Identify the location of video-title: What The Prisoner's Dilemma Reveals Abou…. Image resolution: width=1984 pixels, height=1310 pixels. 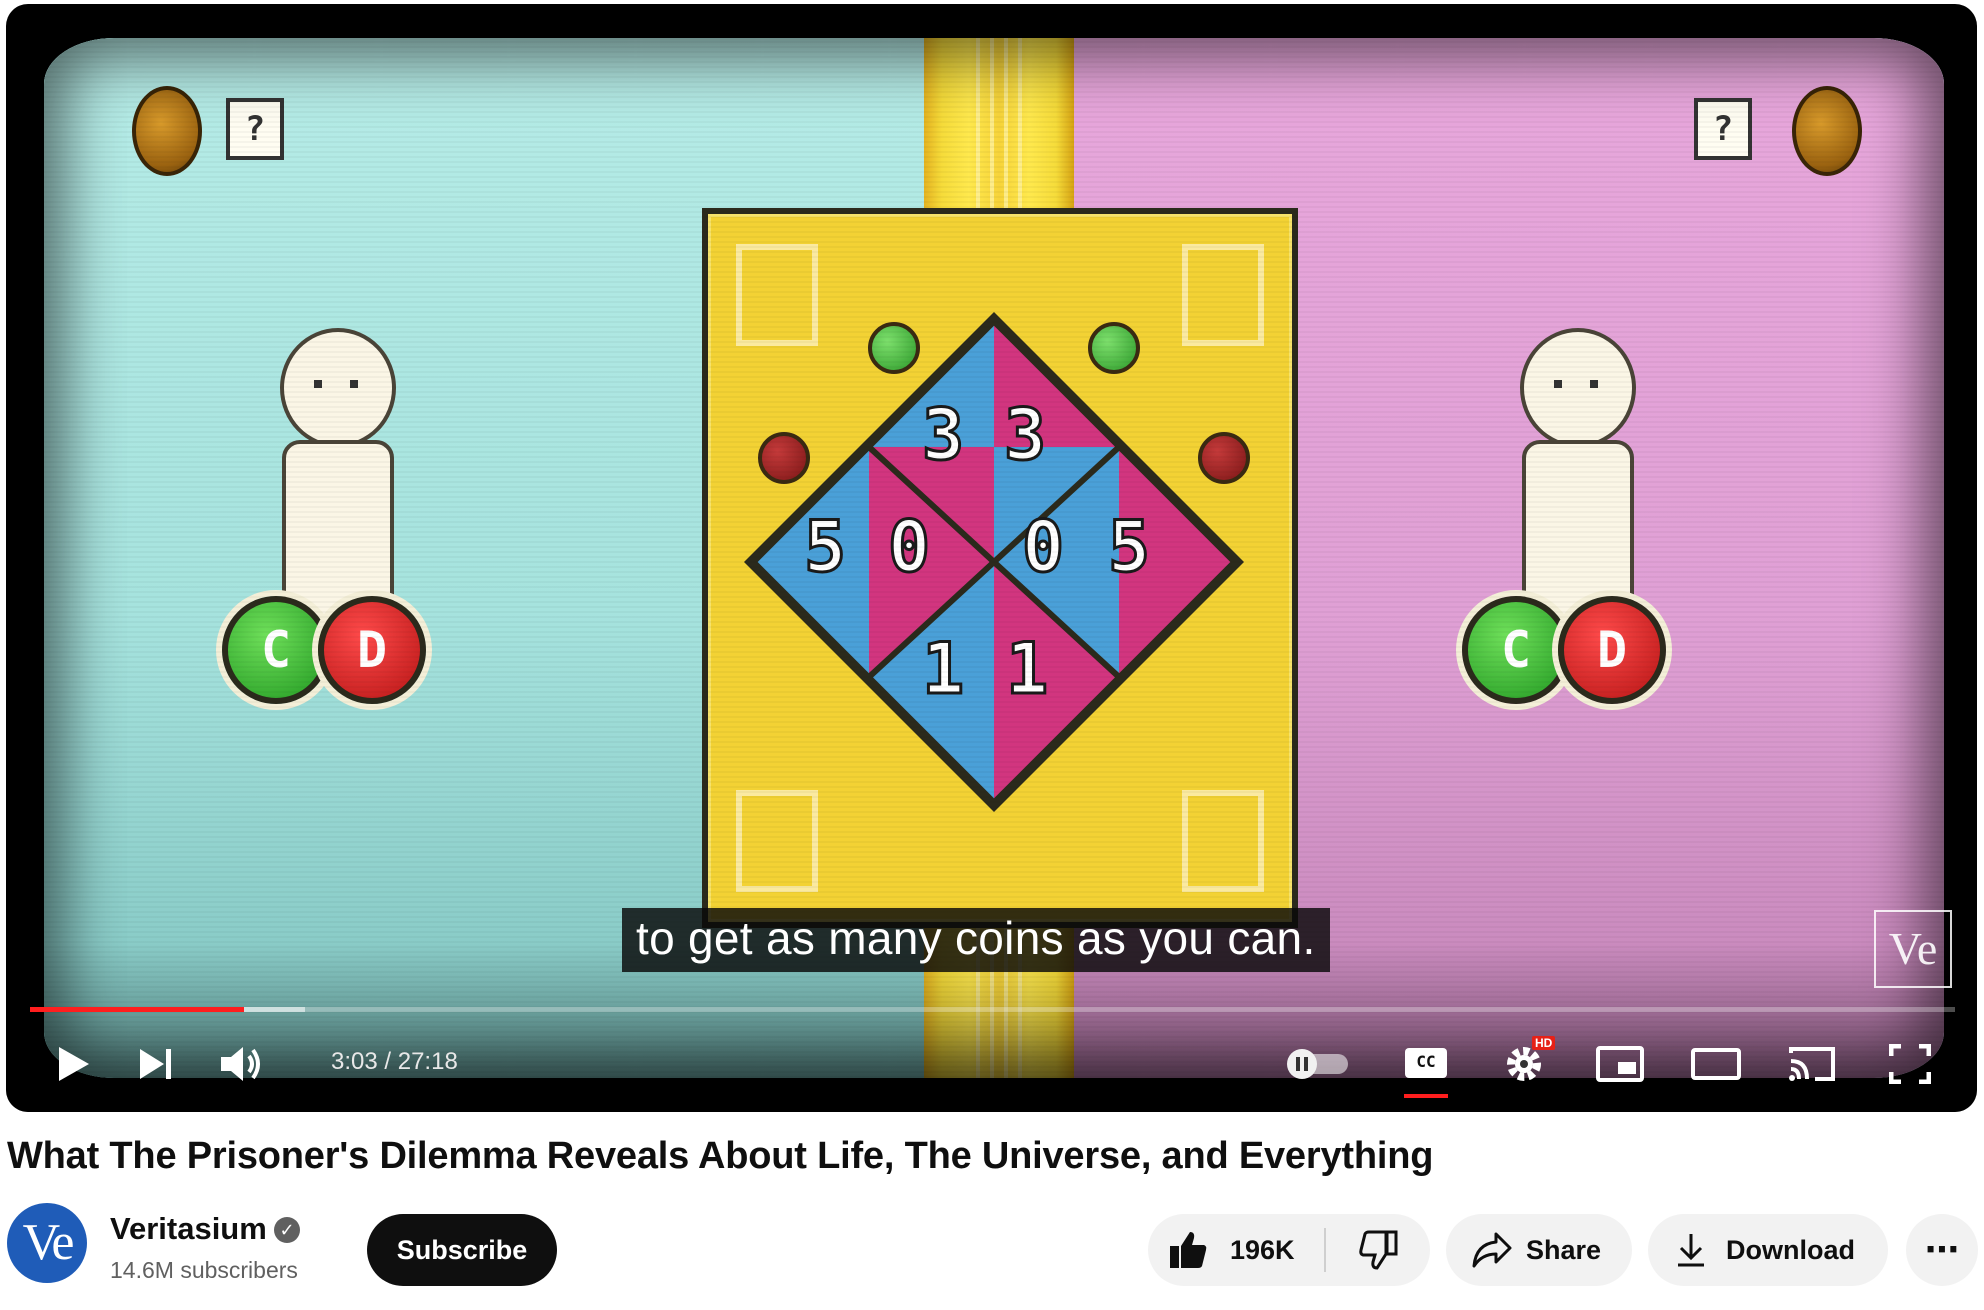
(720, 1156).